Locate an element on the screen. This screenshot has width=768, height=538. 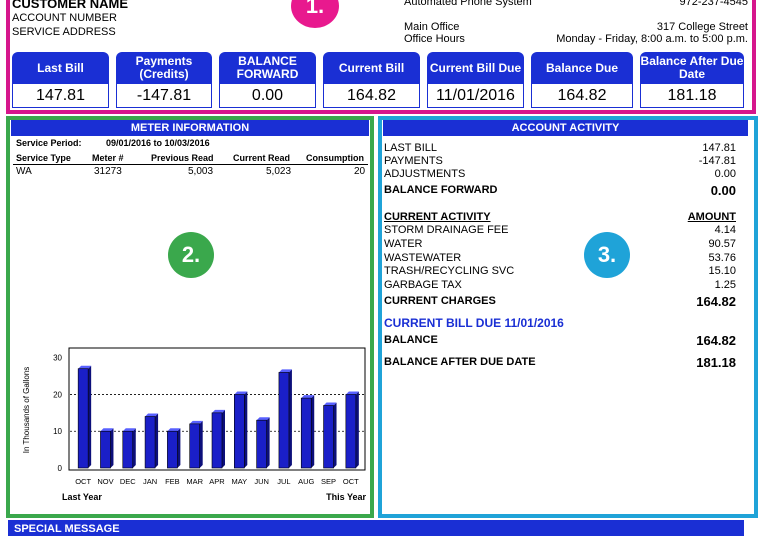
col-consumption: Consumption is located at coordinates (335, 158).